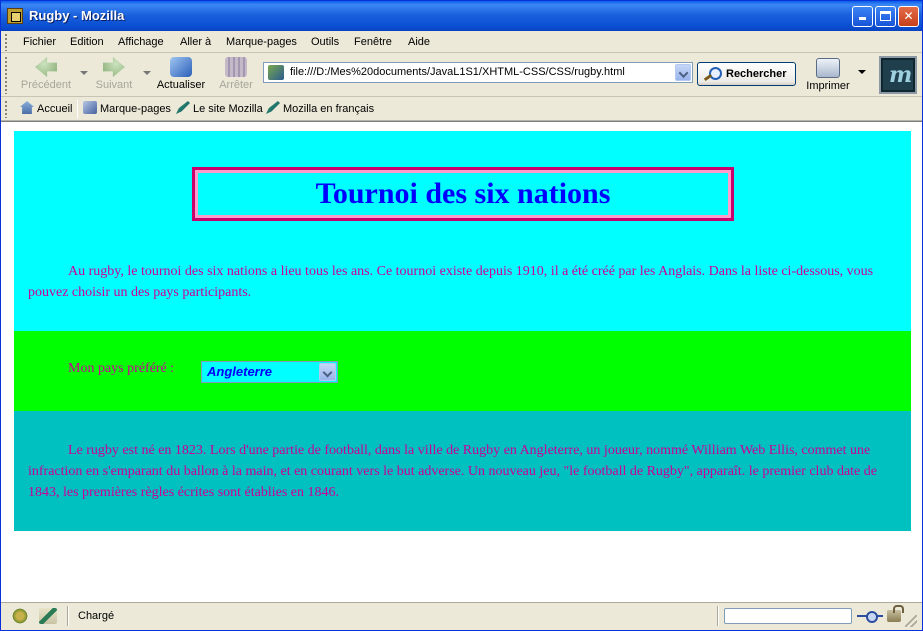 The image size is (923, 631). I want to click on minimize-button, so click(862, 16).